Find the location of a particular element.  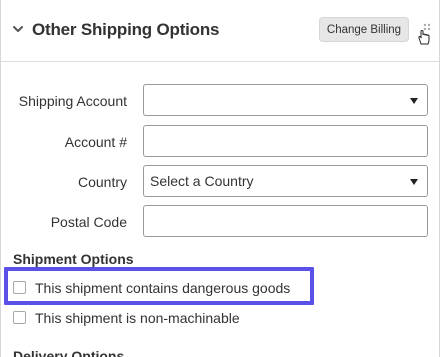

shipping-account-select is located at coordinates (285, 100).